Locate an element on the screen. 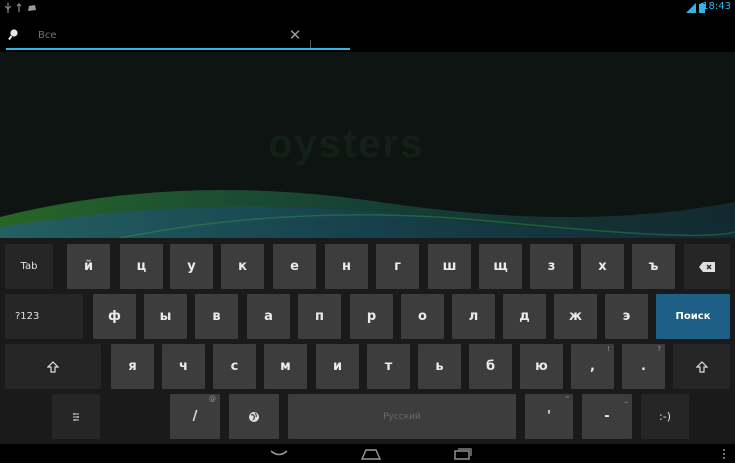  key-в: в is located at coordinates (216, 316).